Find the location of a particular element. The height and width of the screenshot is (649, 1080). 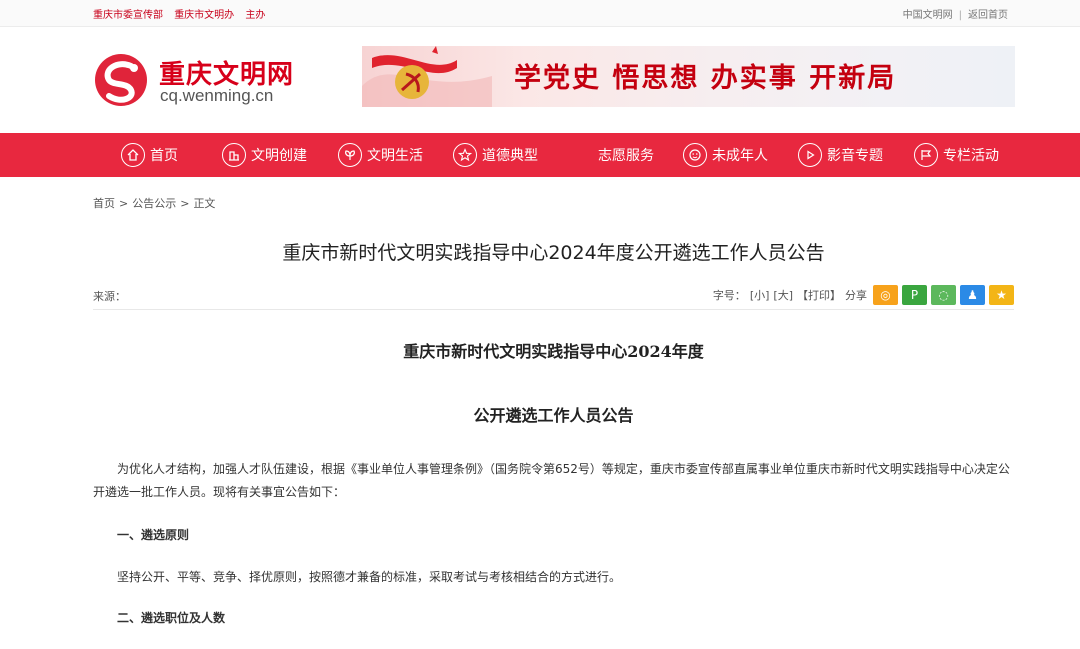

nav-label: 文明创建 is located at coordinates (279, 156).